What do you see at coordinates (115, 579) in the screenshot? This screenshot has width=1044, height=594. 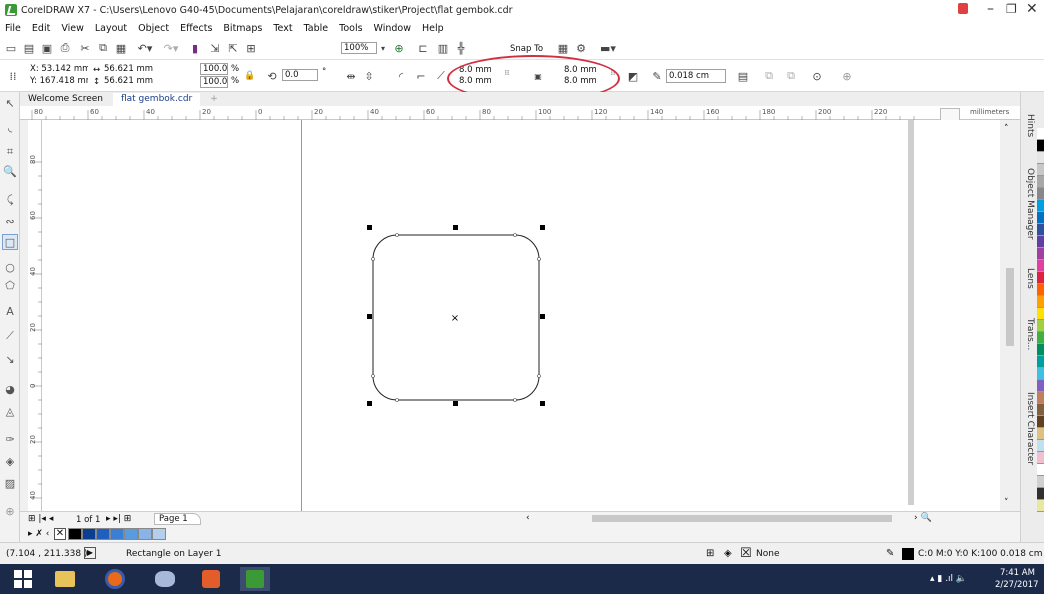 I see `firefox-button` at bounding box center [115, 579].